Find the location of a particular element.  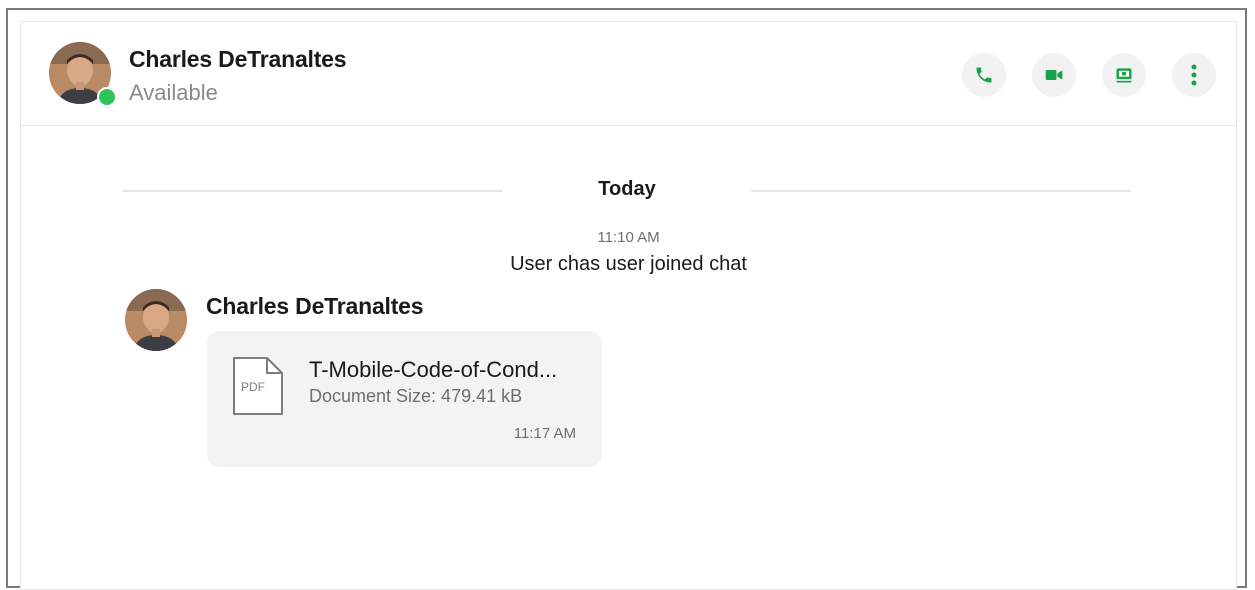

system-message-text: User chas user joined chat is located at coordinates (628, 264).